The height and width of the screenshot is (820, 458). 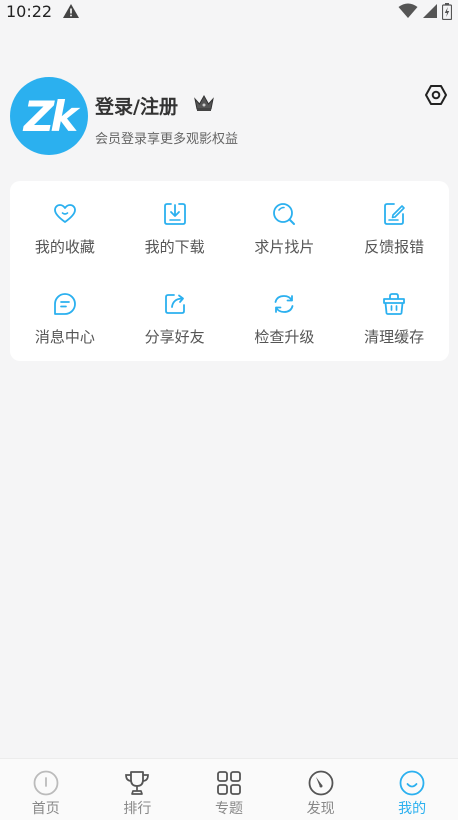 What do you see at coordinates (64, 247) in the screenshot?
I see `grid-label: 我的收藏` at bounding box center [64, 247].